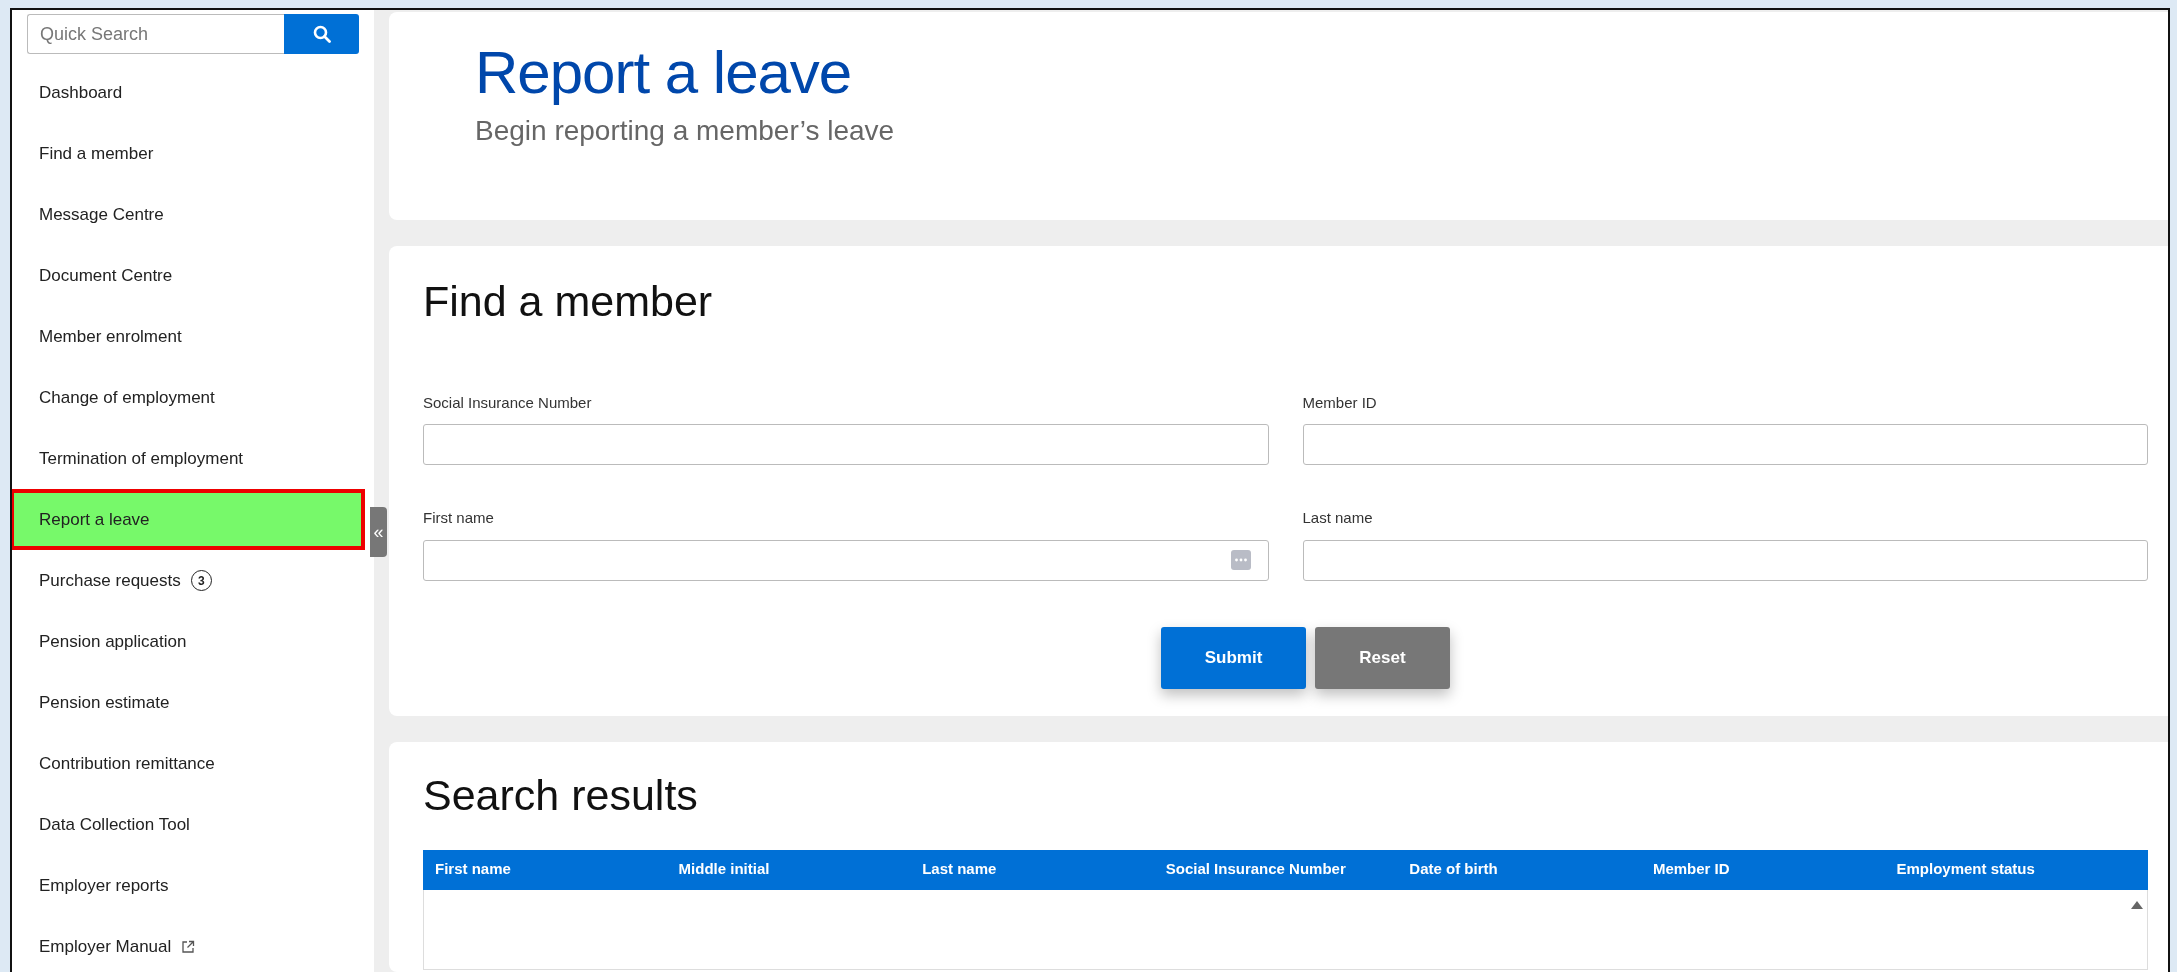  What do you see at coordinates (473, 869) in the screenshot?
I see `column-header: First name` at bounding box center [473, 869].